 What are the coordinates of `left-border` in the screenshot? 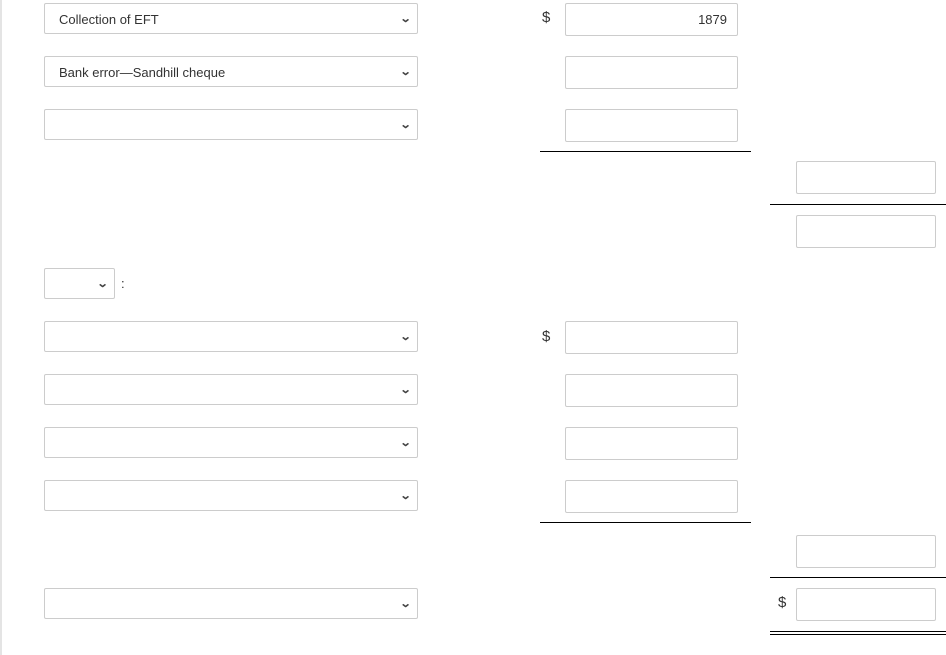 It's located at (1, 327).